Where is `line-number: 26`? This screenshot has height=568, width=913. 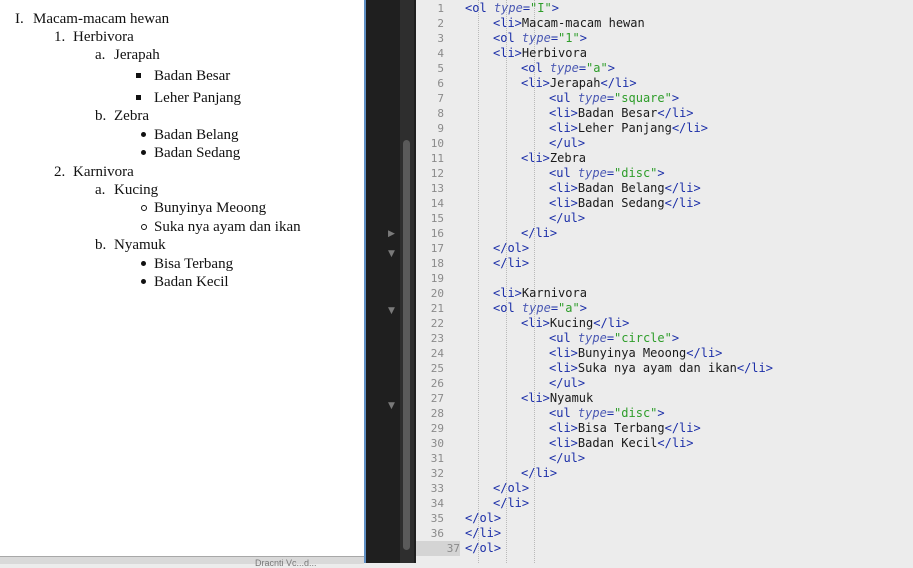
line-number: 26 is located at coordinates (437, 383).